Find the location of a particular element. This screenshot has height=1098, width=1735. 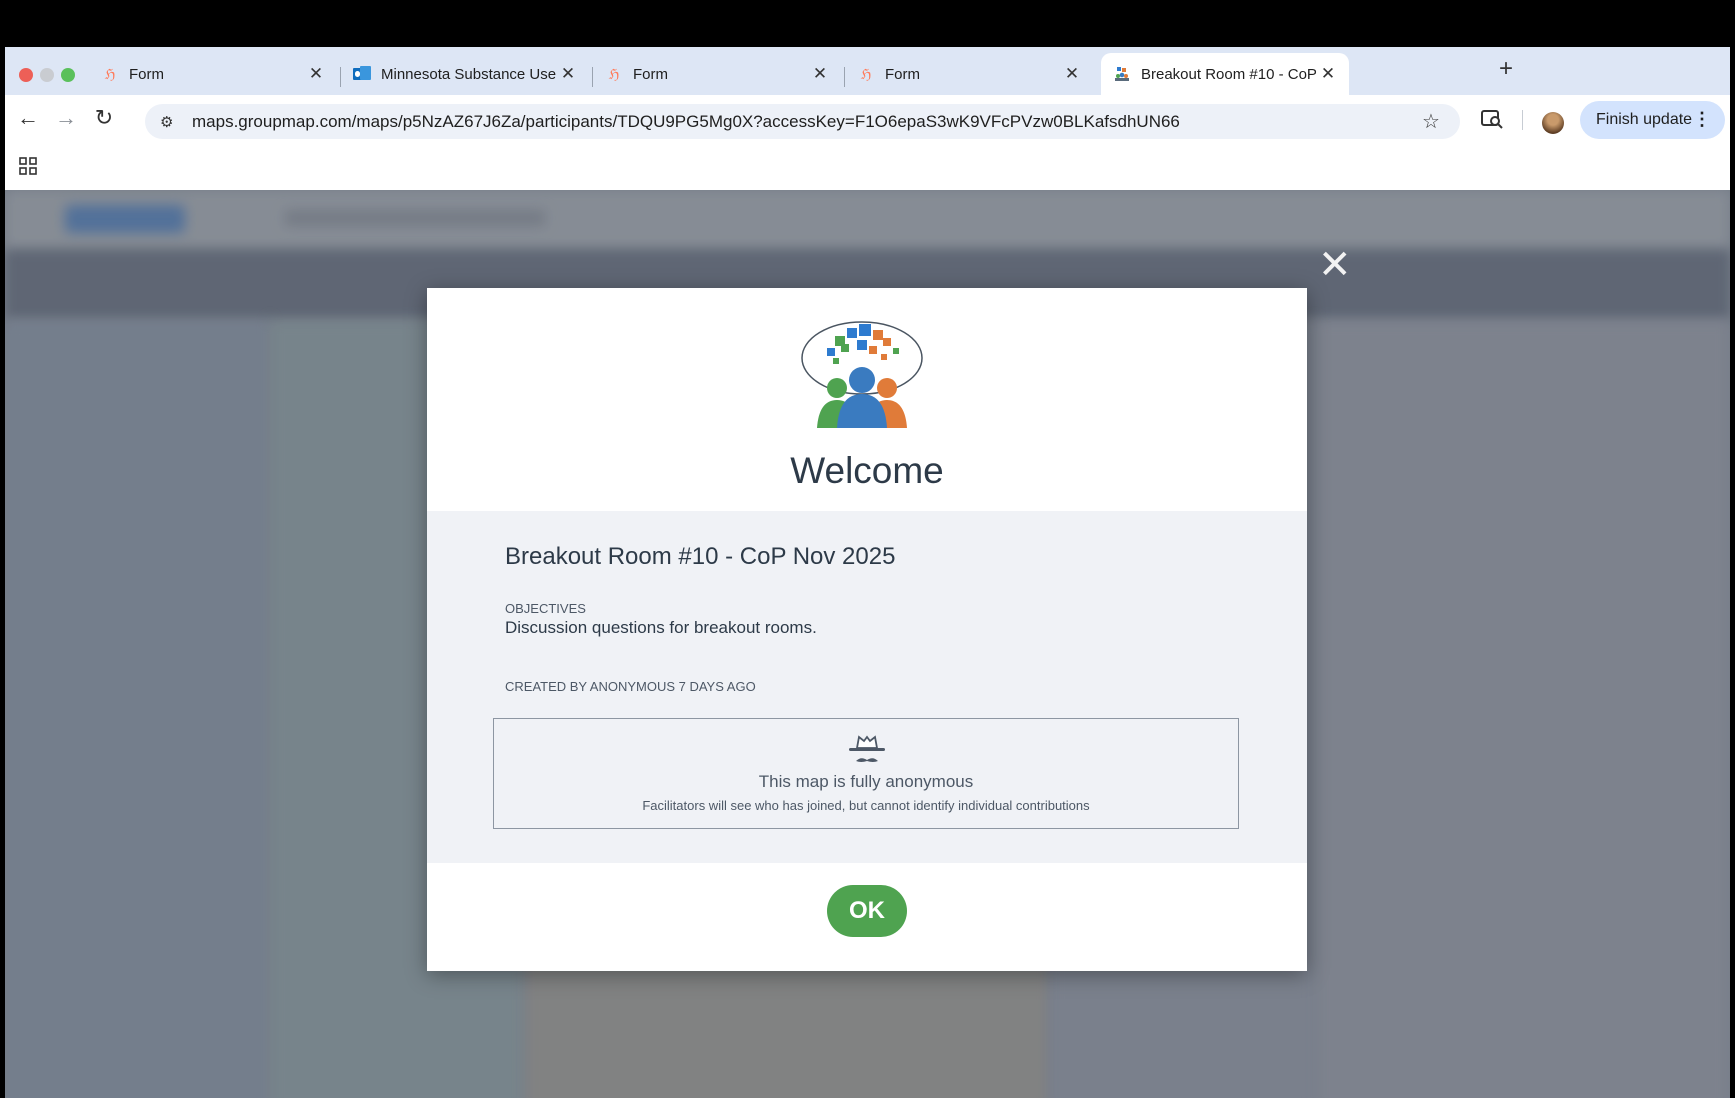

new-tab-button: + is located at coordinates (1506, 69).